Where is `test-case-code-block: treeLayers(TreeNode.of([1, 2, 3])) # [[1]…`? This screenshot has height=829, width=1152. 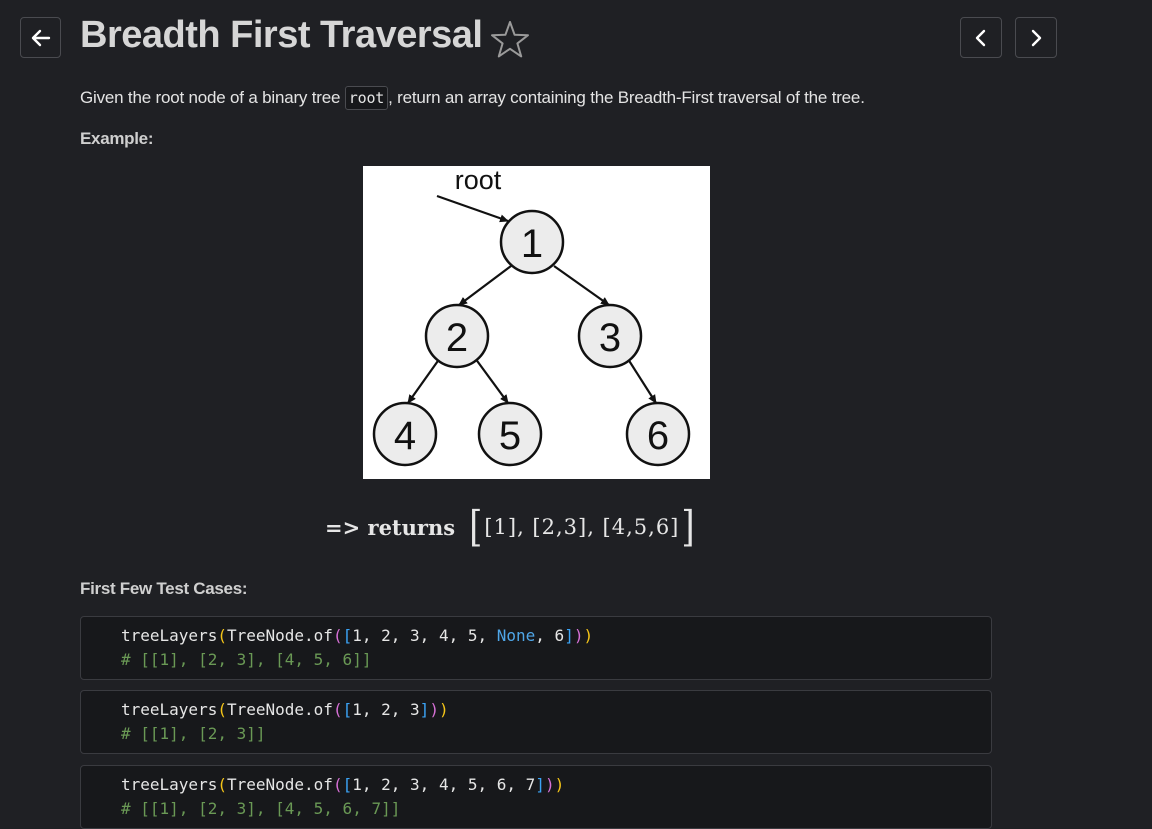
test-case-code-block: treeLayers(TreeNode.of([1, 2, 3])) # [[1]… is located at coordinates (536, 722).